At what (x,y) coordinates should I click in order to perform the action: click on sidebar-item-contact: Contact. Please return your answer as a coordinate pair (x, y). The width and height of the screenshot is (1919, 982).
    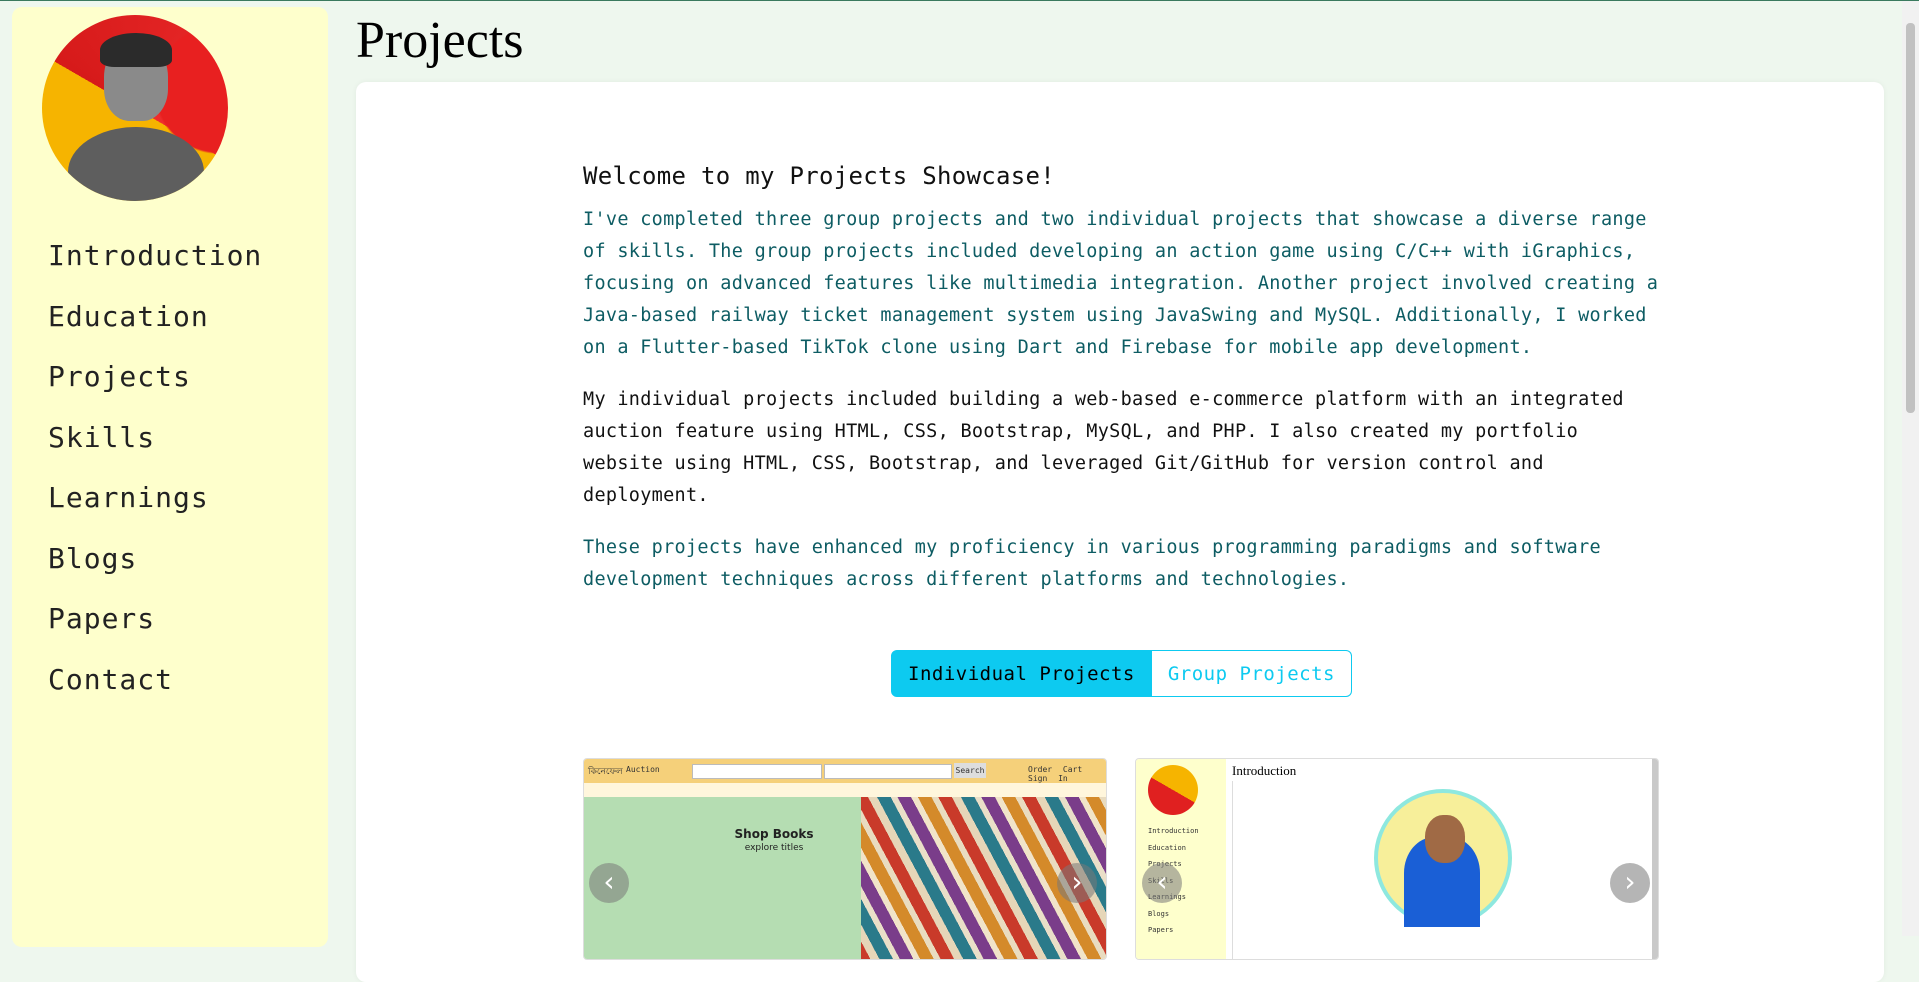
    Looking at the image, I should click on (155, 693).